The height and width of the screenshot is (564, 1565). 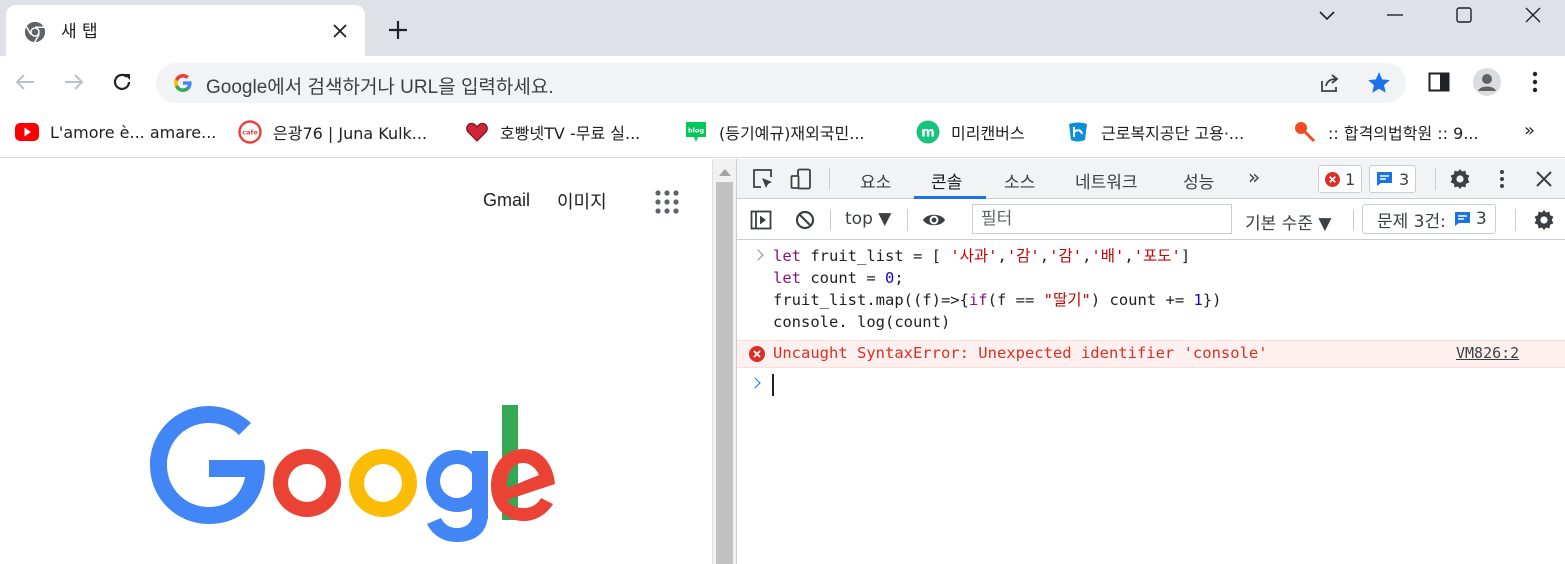 I want to click on issues-button: 문제 3건: 3, so click(x=1429, y=219).